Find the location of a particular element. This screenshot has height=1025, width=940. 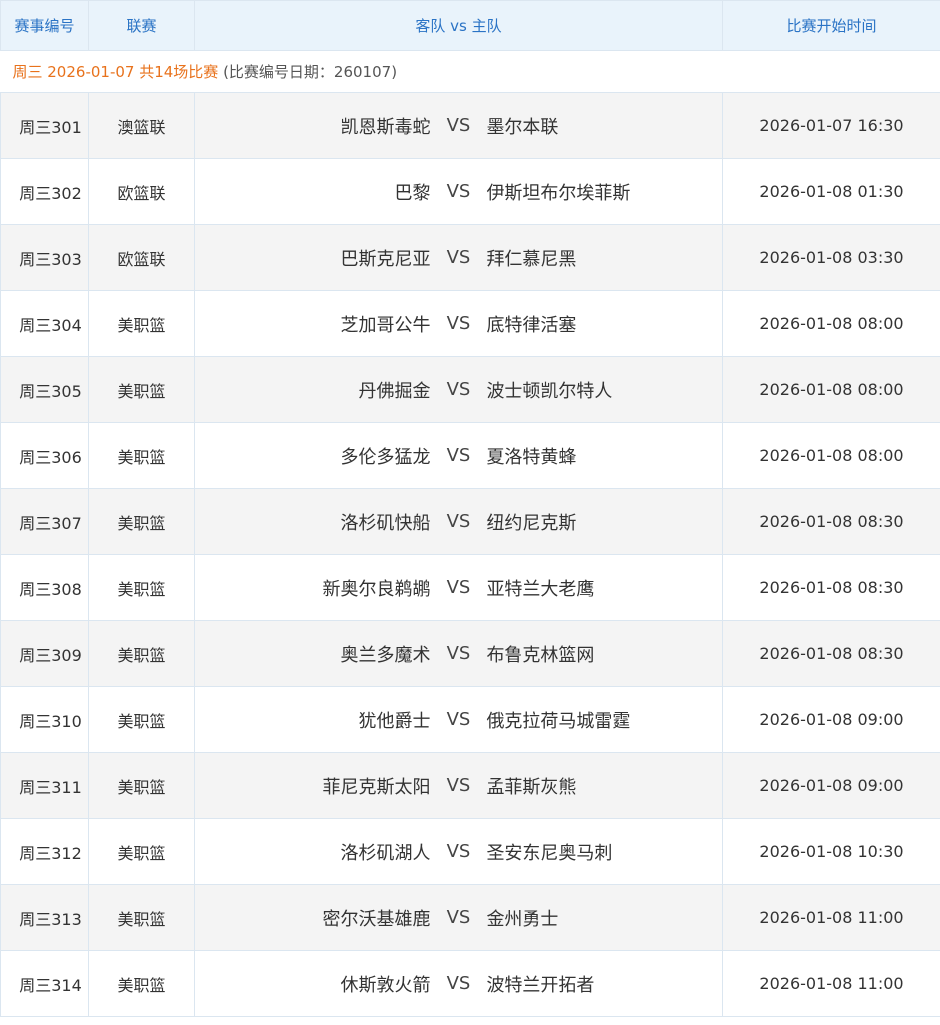

match-teams: 丹佛掘金 VS 波士顿凯尔特人 is located at coordinates (458, 389).